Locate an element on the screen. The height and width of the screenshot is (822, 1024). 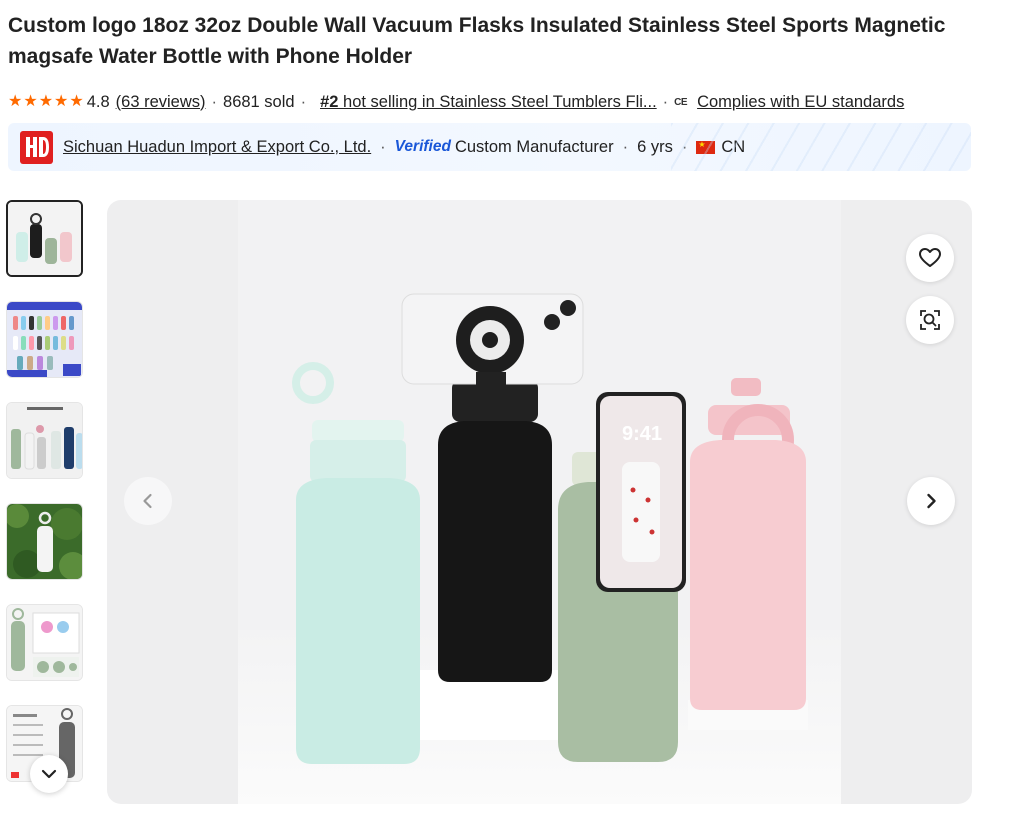
image-search-button is located at coordinates (930, 320).